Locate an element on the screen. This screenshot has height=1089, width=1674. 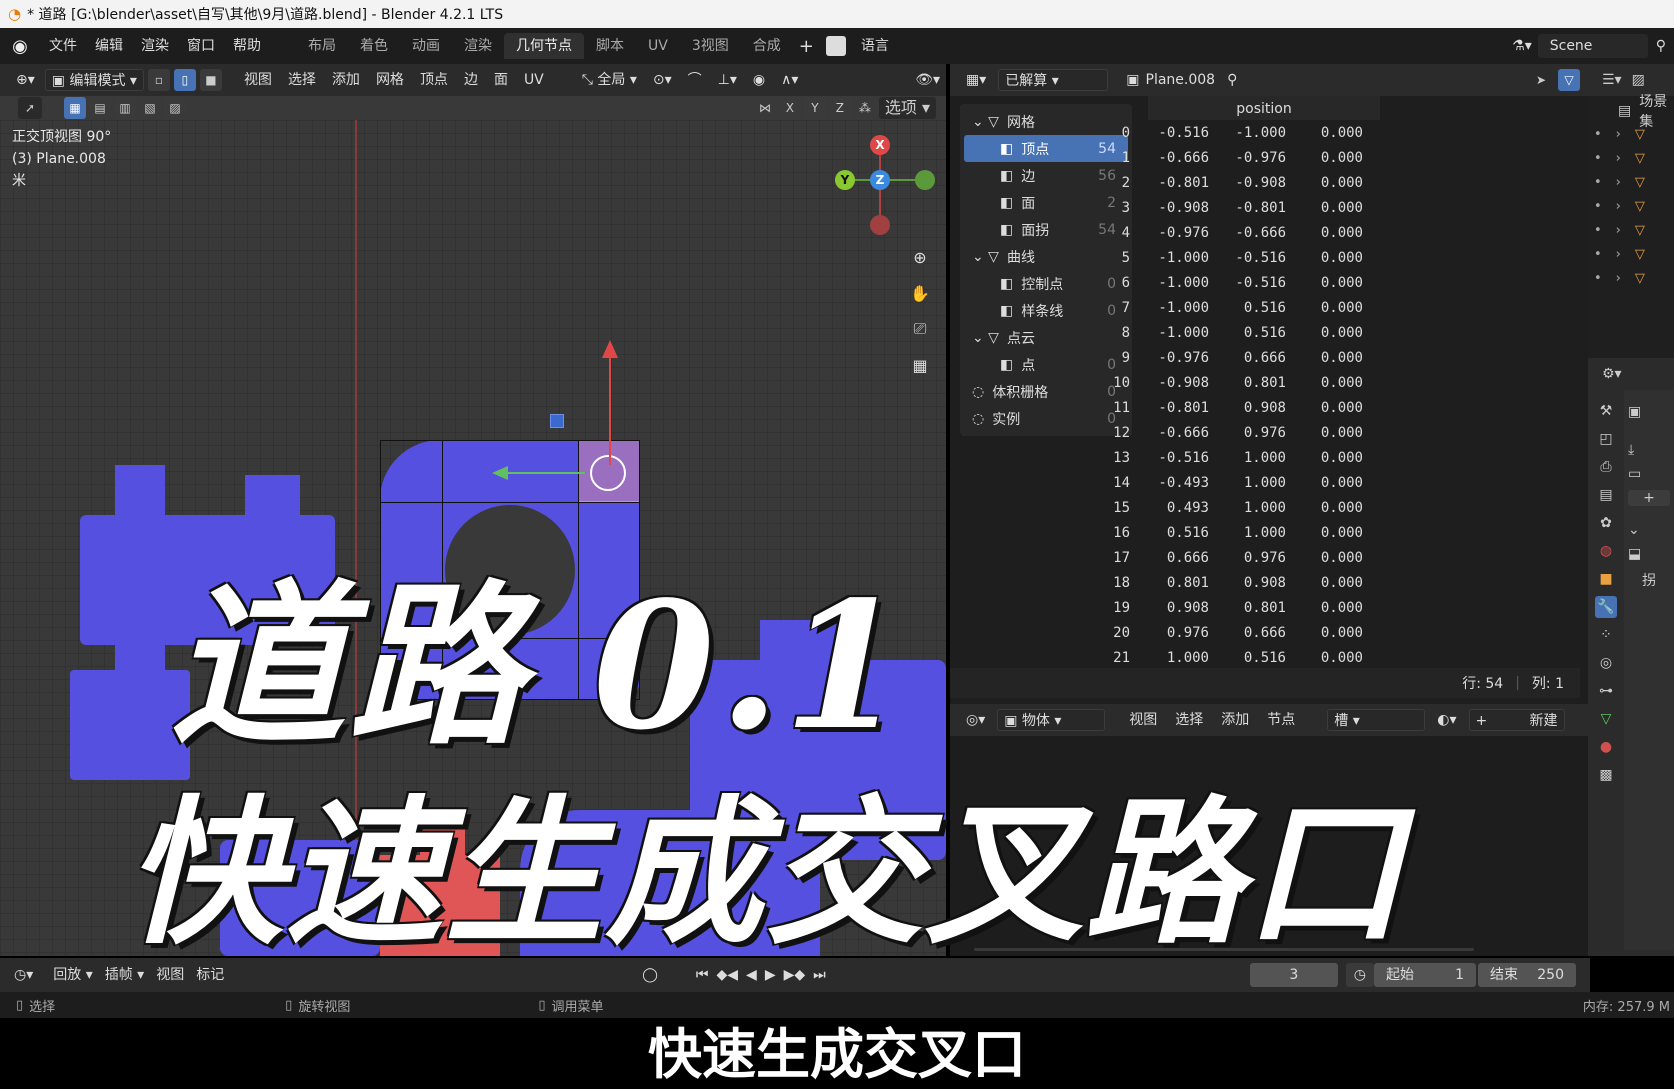
menu-vertex: 顶点 is located at coordinates (434, 80).